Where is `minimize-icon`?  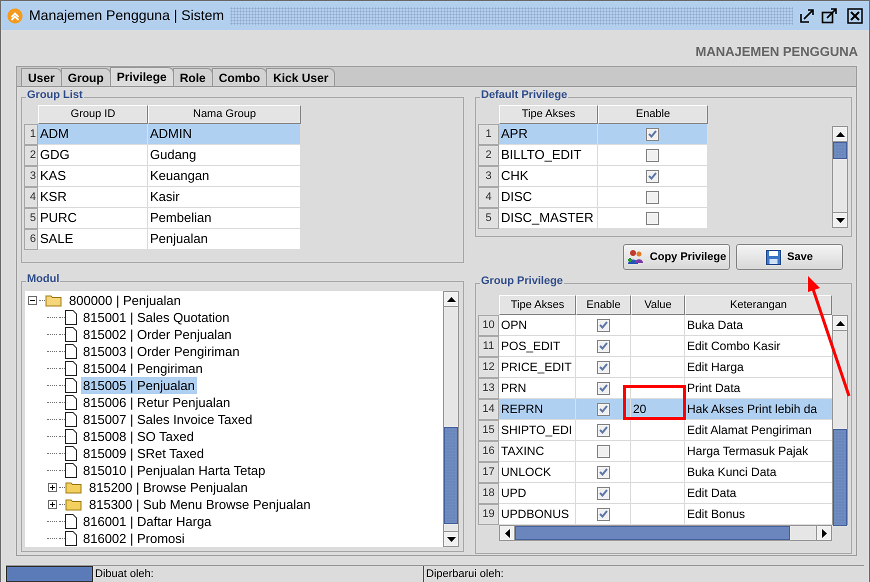
minimize-icon is located at coordinates (807, 16).